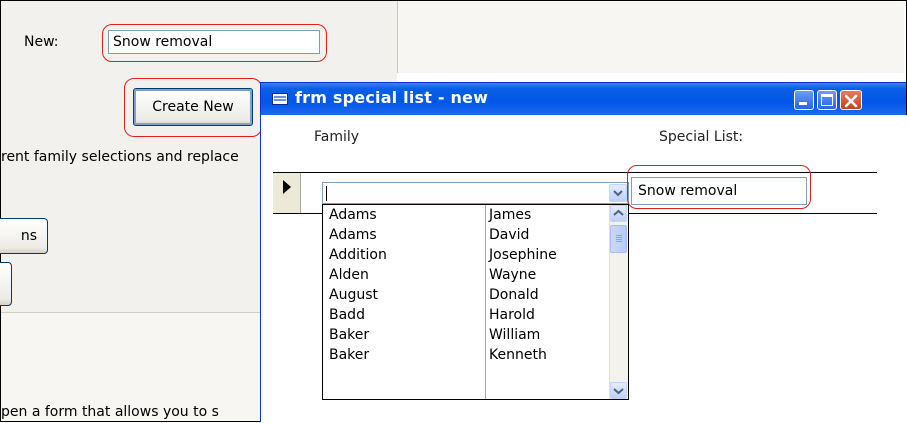  Describe the element at coordinates (467, 355) in the screenshot. I see `list-item: Baker Kenneth` at that location.